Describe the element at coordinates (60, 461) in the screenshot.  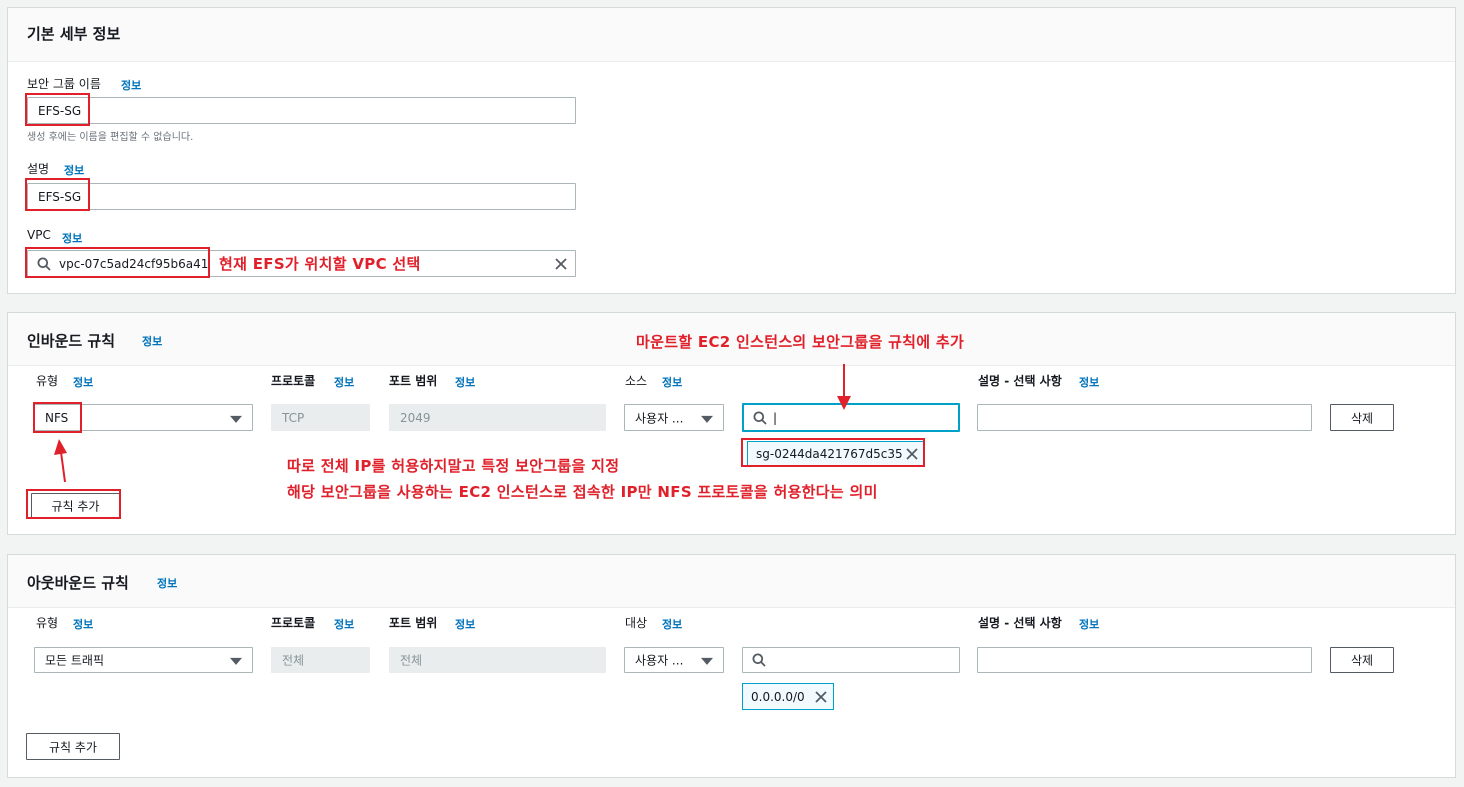
I see `arrow-to-type-select` at that location.